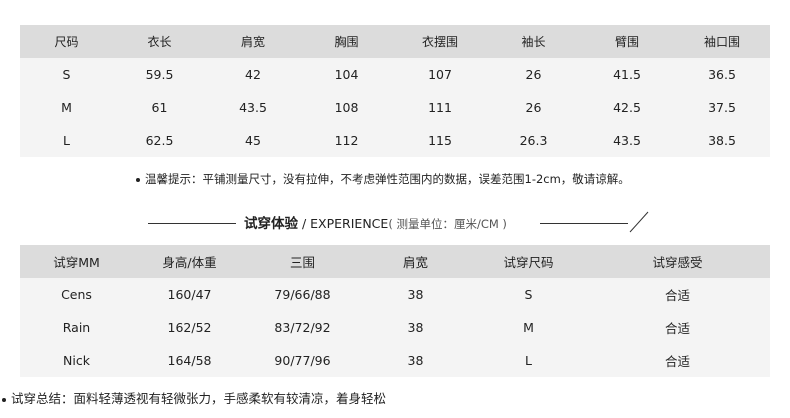 This screenshot has width=790, height=418. What do you see at coordinates (159, 41) in the screenshot?
I see `size-header-cell: 衣长` at bounding box center [159, 41].